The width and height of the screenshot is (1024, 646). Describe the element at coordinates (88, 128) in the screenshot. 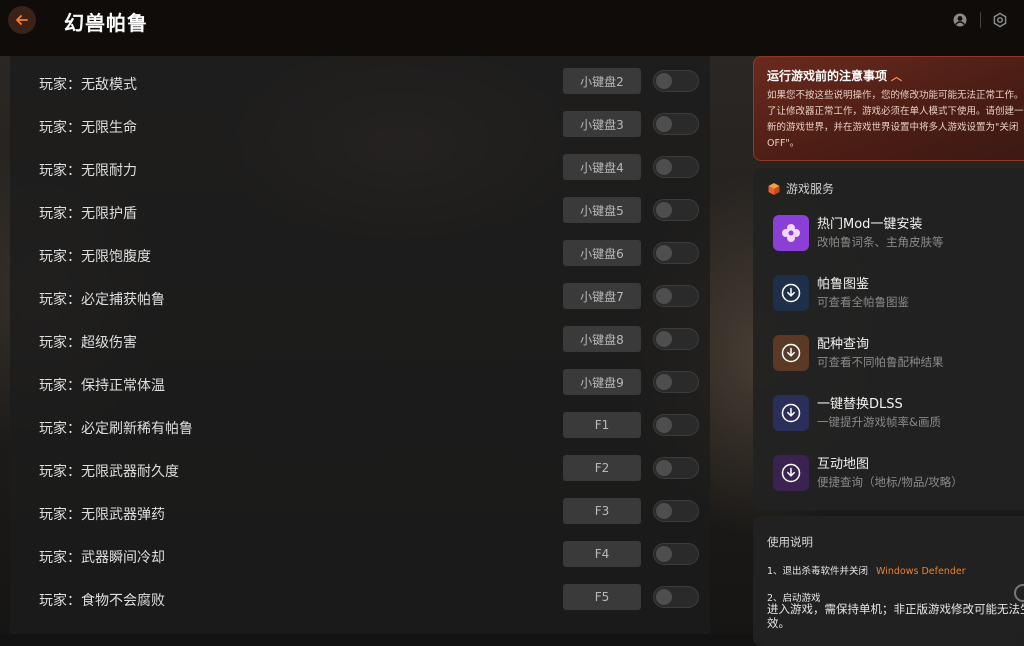

I see `cheat-label: 玩家：无限生命` at that location.